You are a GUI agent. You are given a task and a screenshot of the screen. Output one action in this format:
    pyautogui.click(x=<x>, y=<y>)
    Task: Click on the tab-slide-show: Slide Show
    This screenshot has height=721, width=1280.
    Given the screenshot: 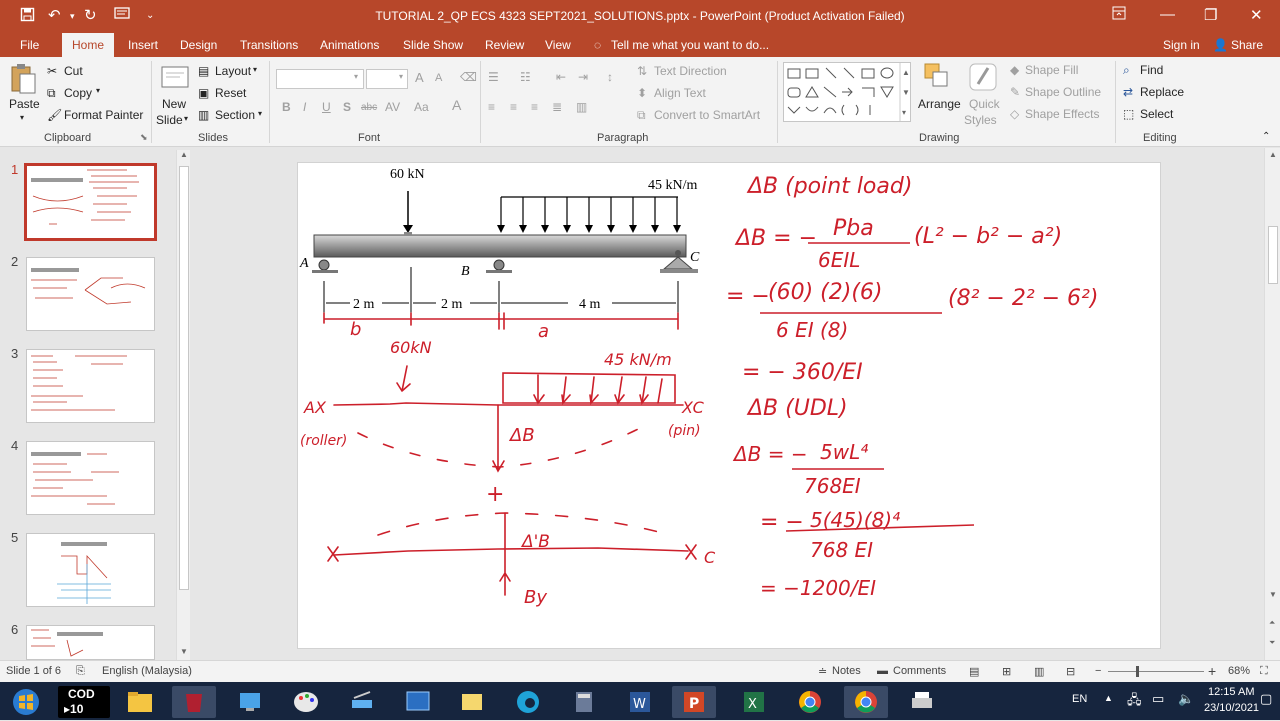 What is the action you would take?
    pyautogui.click(x=433, y=45)
    